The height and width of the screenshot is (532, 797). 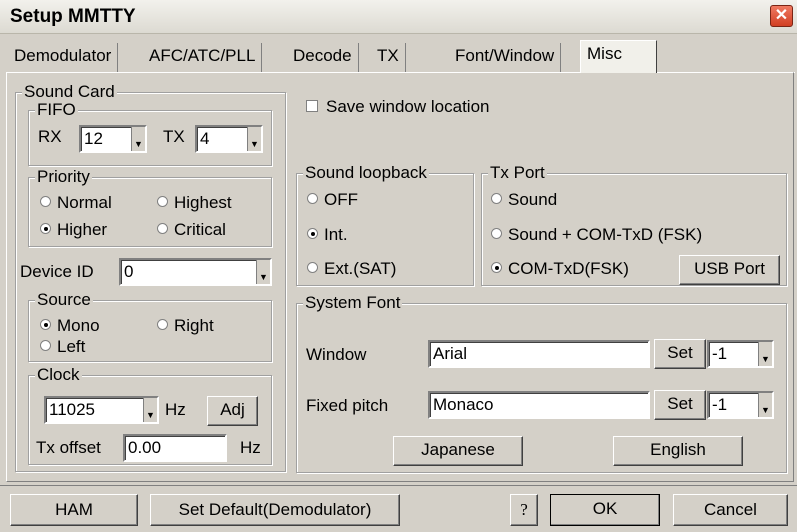 I want to click on fifo-rx-value: 12, so click(x=93, y=138).